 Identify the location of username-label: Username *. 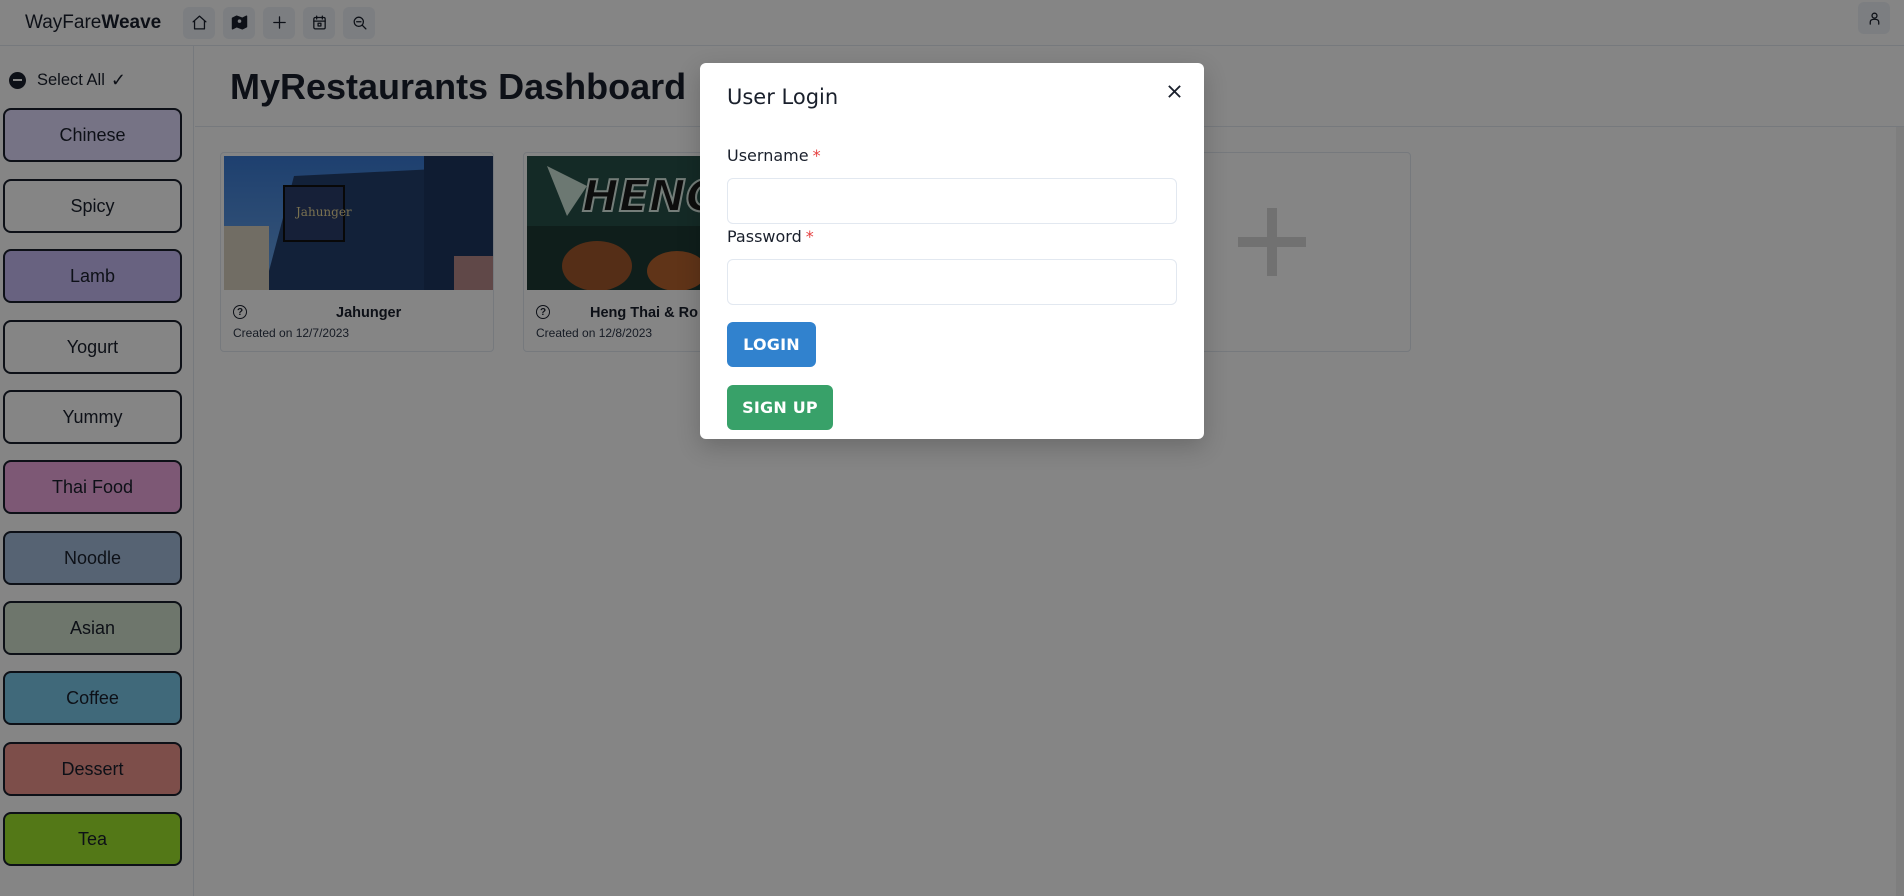
(774, 155).